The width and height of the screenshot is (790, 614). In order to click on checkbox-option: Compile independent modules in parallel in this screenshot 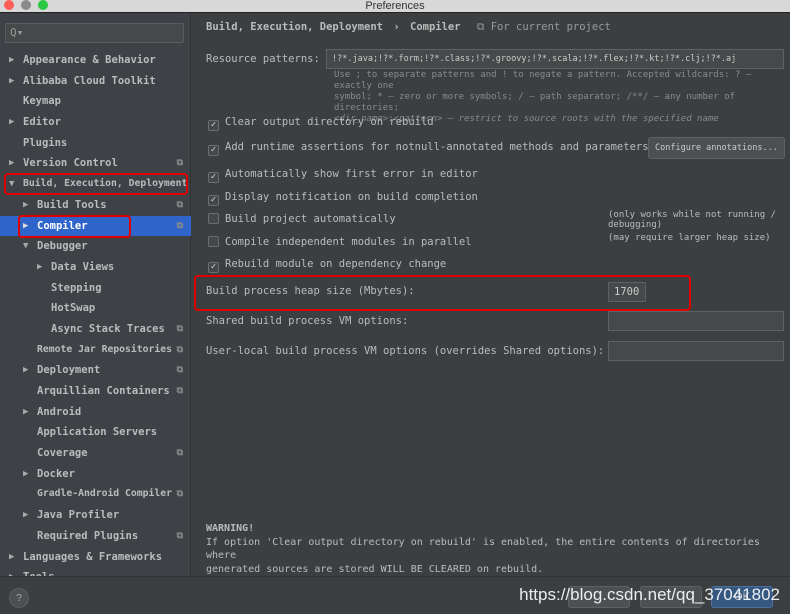, I will do `click(340, 242)`.